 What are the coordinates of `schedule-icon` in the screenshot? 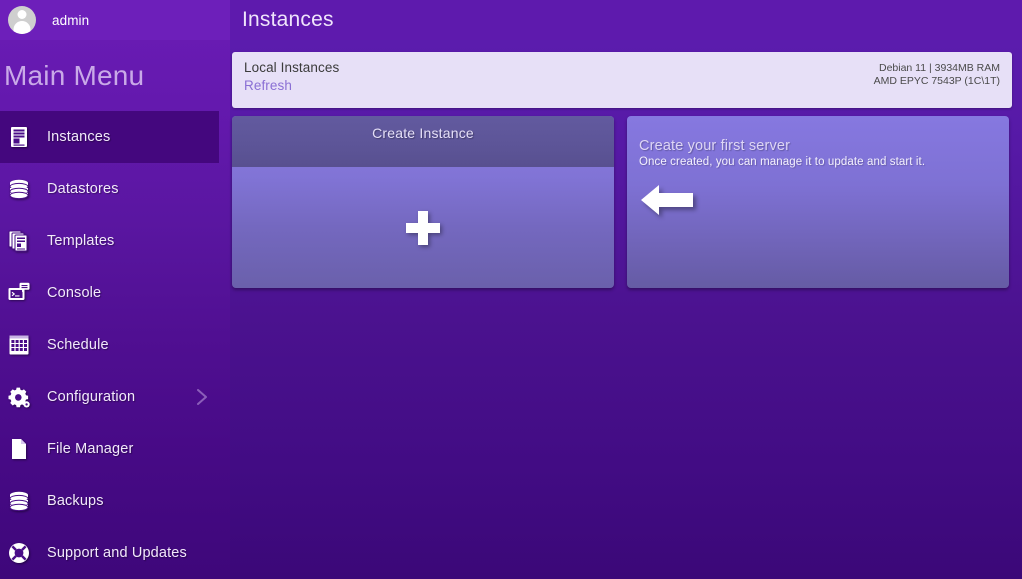 It's located at (19, 345).